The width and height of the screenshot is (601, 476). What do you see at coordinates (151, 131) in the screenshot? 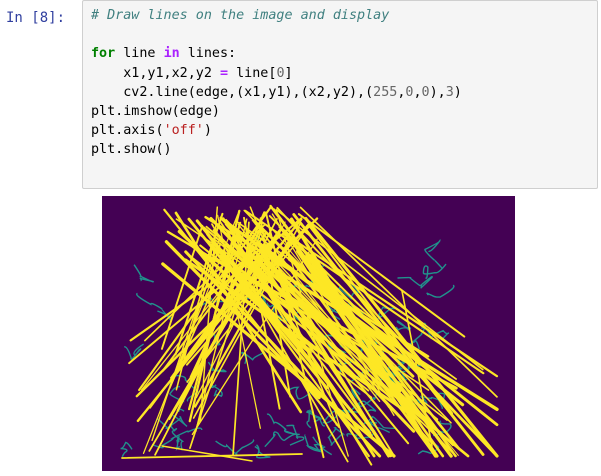
I see `code-line: plt.axis('off')` at bounding box center [151, 131].